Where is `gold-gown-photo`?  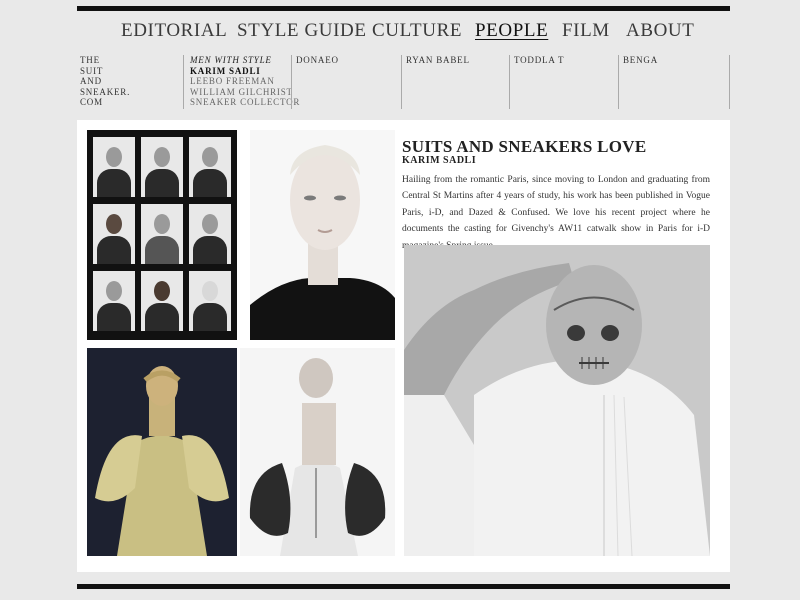
gold-gown-photo is located at coordinates (162, 452).